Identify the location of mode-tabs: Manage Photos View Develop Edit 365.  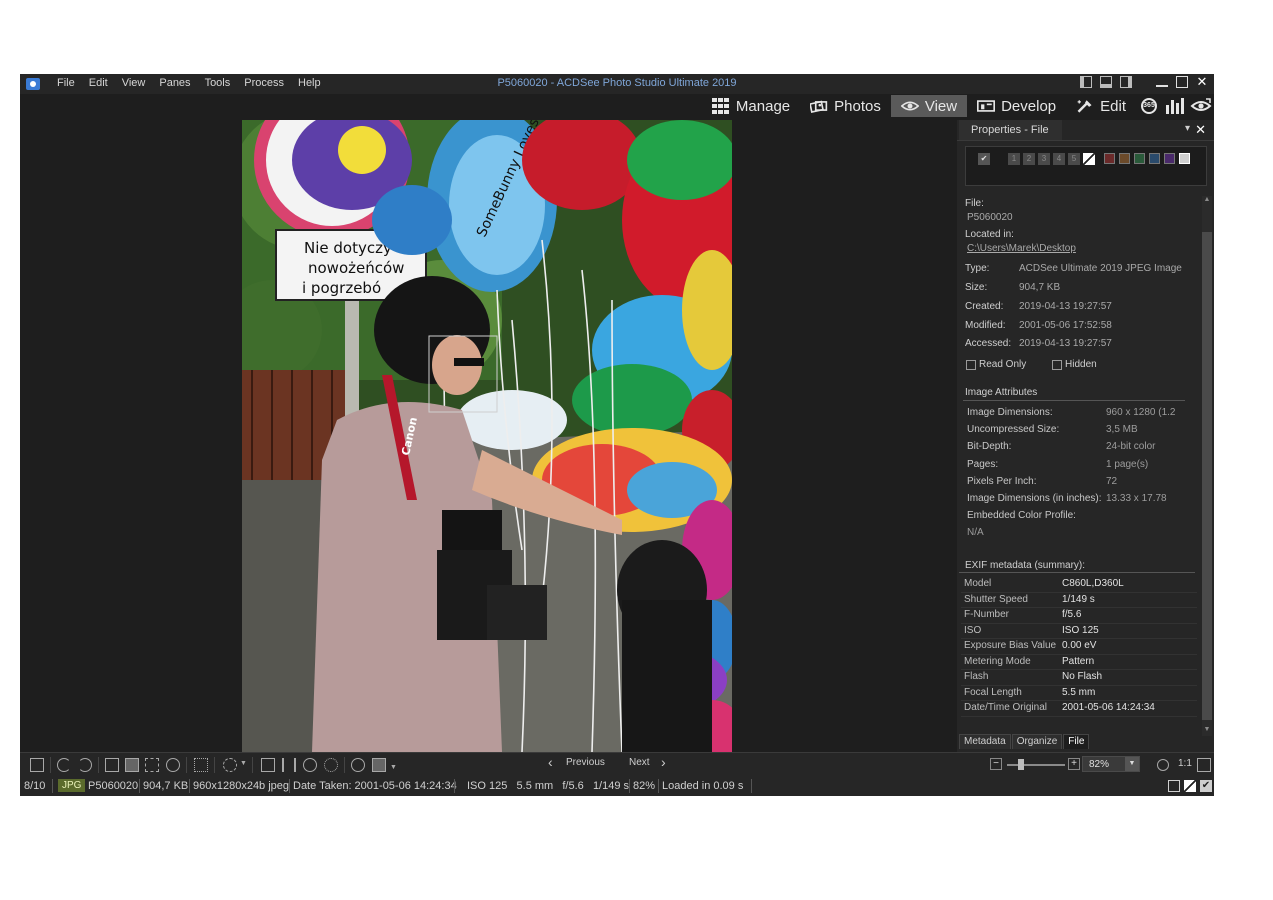
(958, 106).